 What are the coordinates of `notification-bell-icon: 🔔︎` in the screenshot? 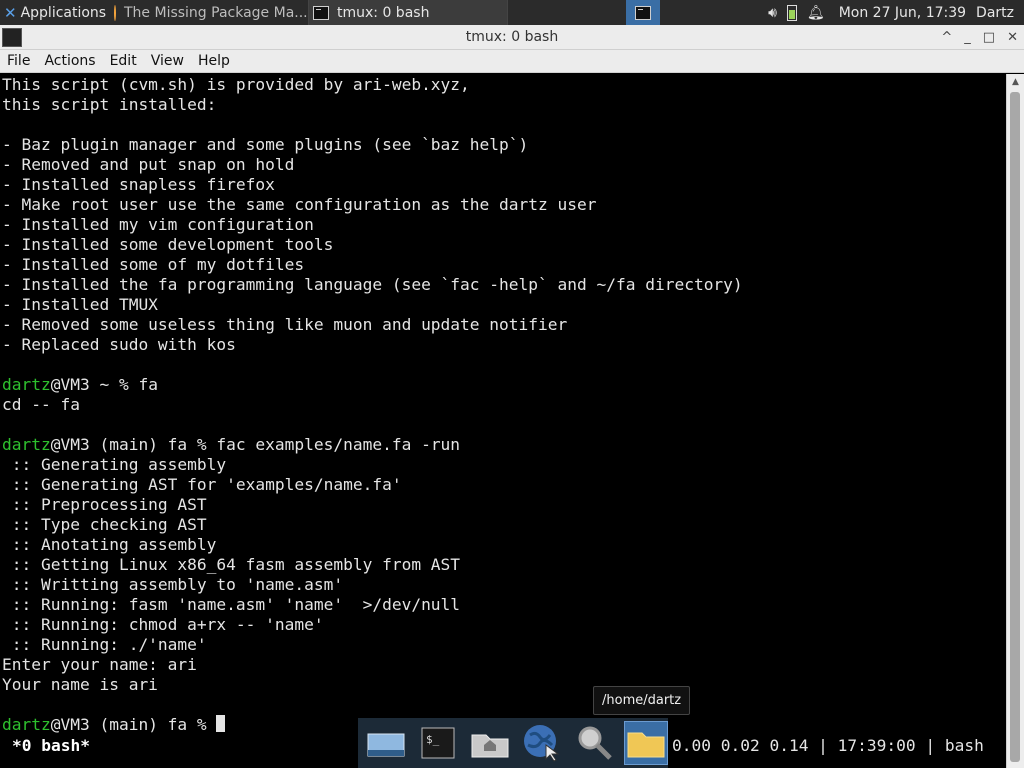 It's located at (816, 13).